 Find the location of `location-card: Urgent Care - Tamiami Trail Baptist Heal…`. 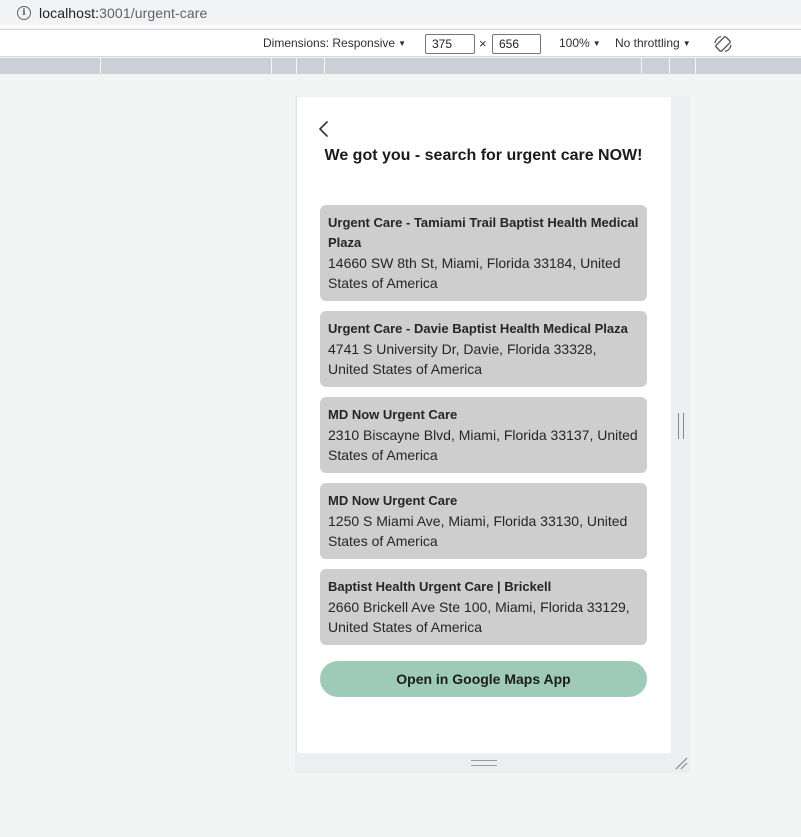

location-card: Urgent Care - Tamiami Trail Baptist Heal… is located at coordinates (483, 253).